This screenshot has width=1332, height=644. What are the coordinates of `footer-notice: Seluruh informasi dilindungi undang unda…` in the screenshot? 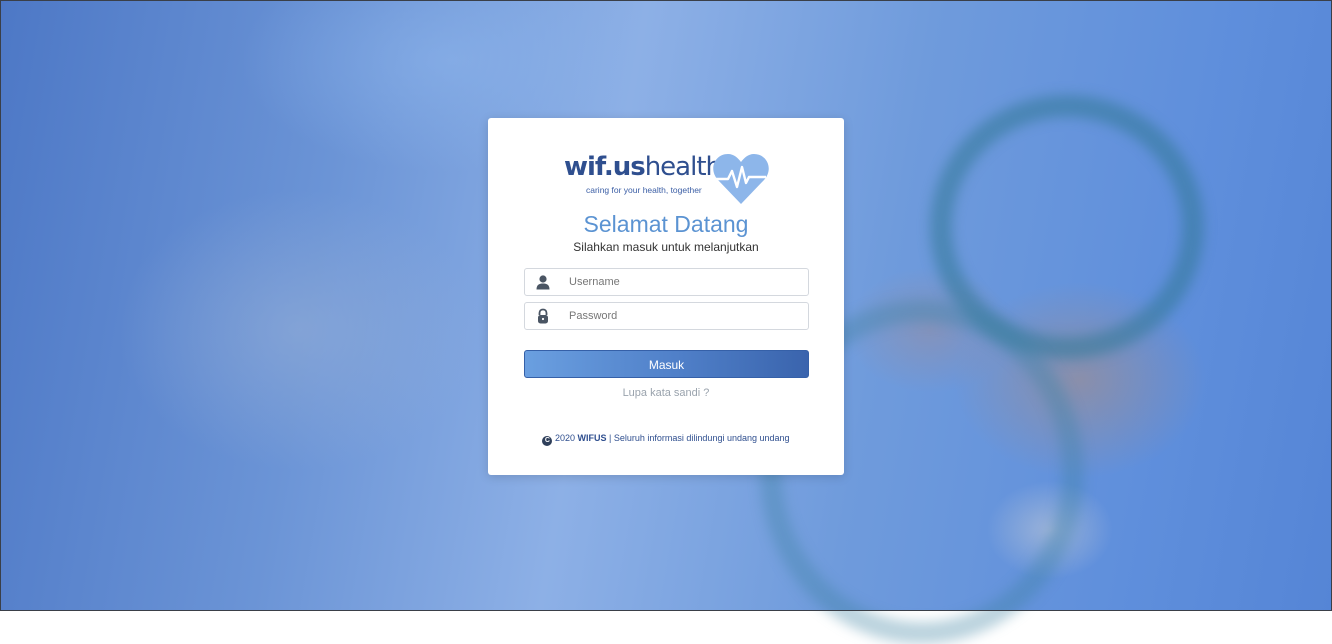 It's located at (701, 438).